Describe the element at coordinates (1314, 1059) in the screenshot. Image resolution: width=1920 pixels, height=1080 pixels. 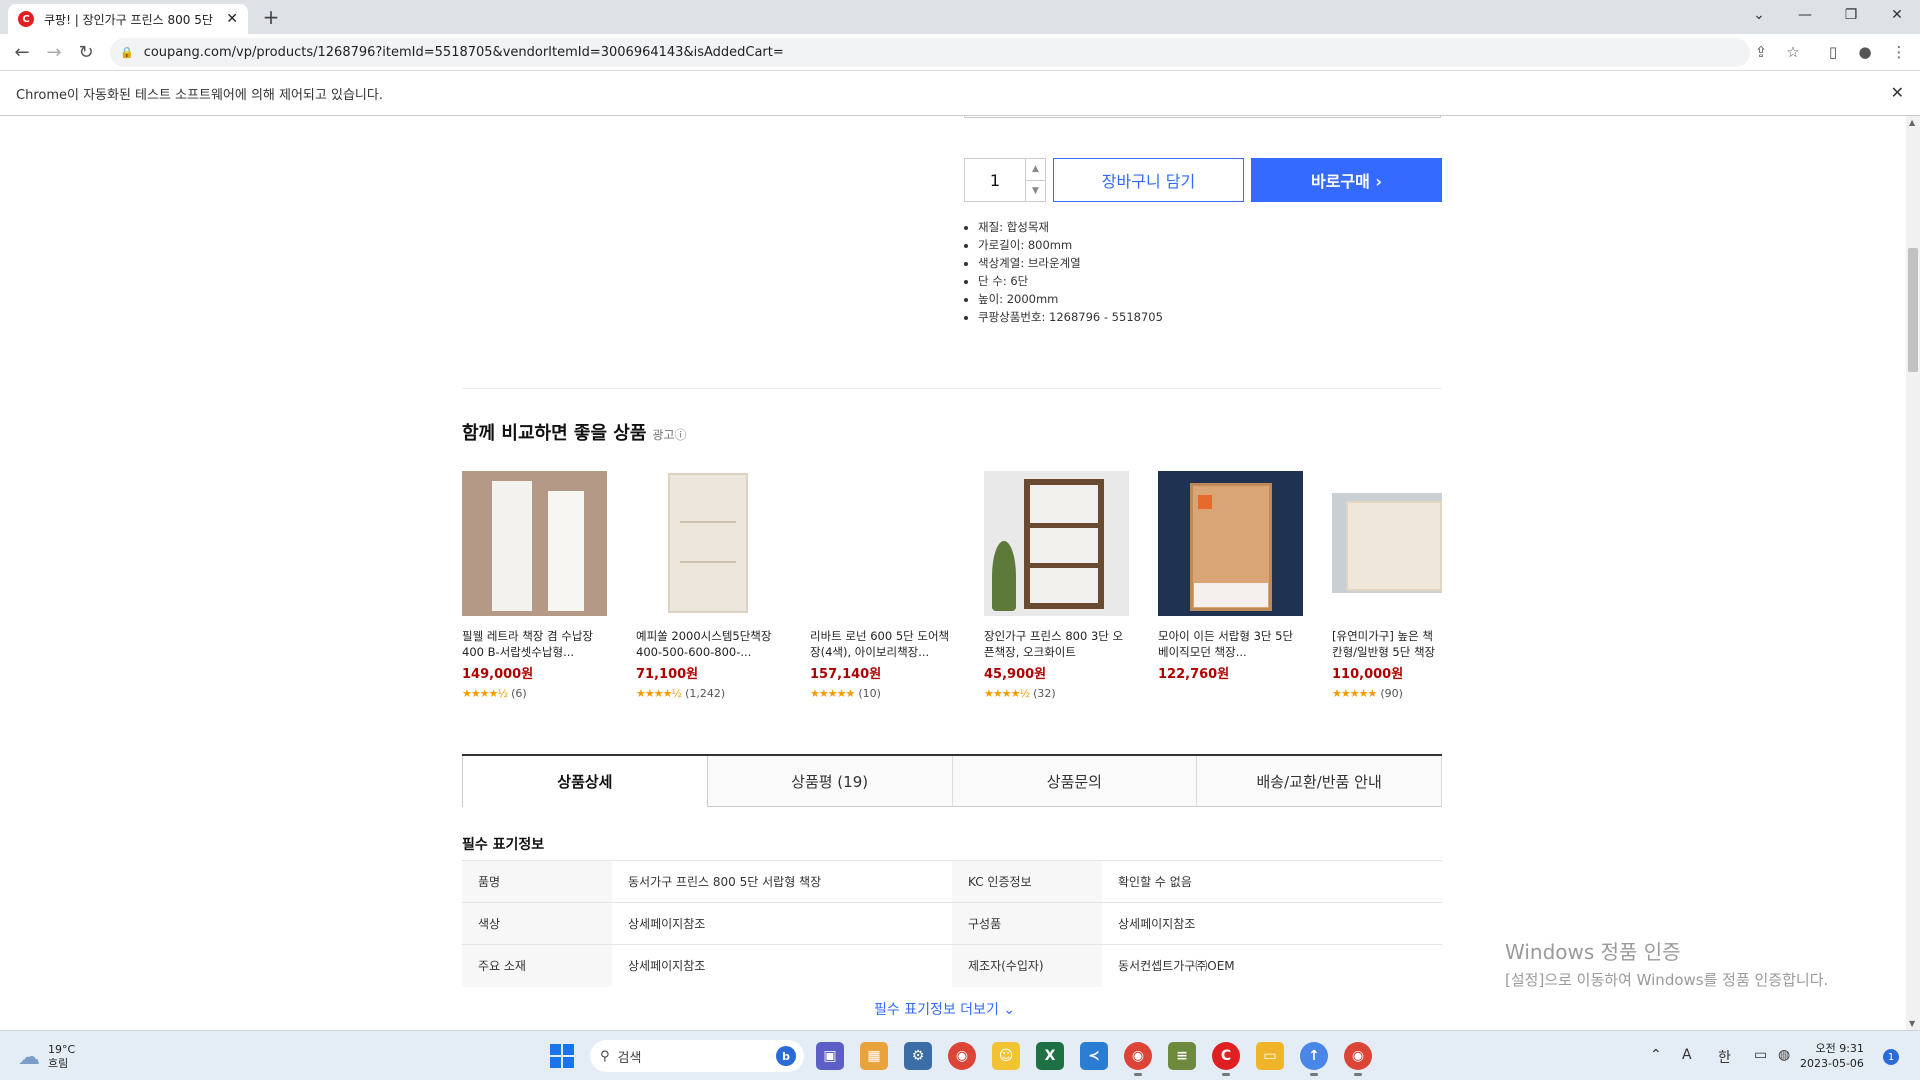
I see `upload-app-icon: ↑` at that location.